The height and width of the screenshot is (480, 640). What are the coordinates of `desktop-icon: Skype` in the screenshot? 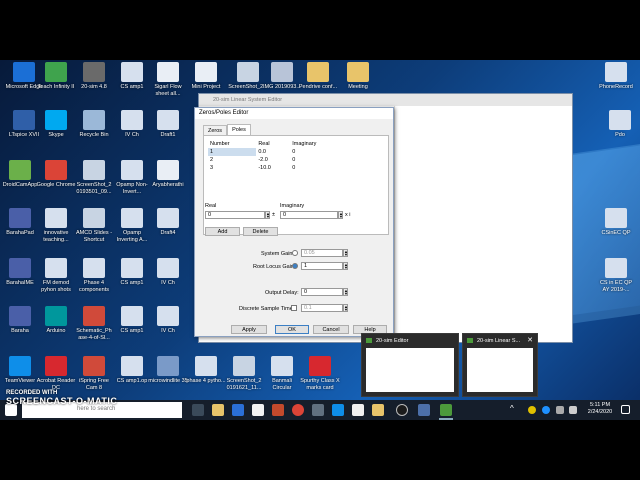 It's located at (56, 124).